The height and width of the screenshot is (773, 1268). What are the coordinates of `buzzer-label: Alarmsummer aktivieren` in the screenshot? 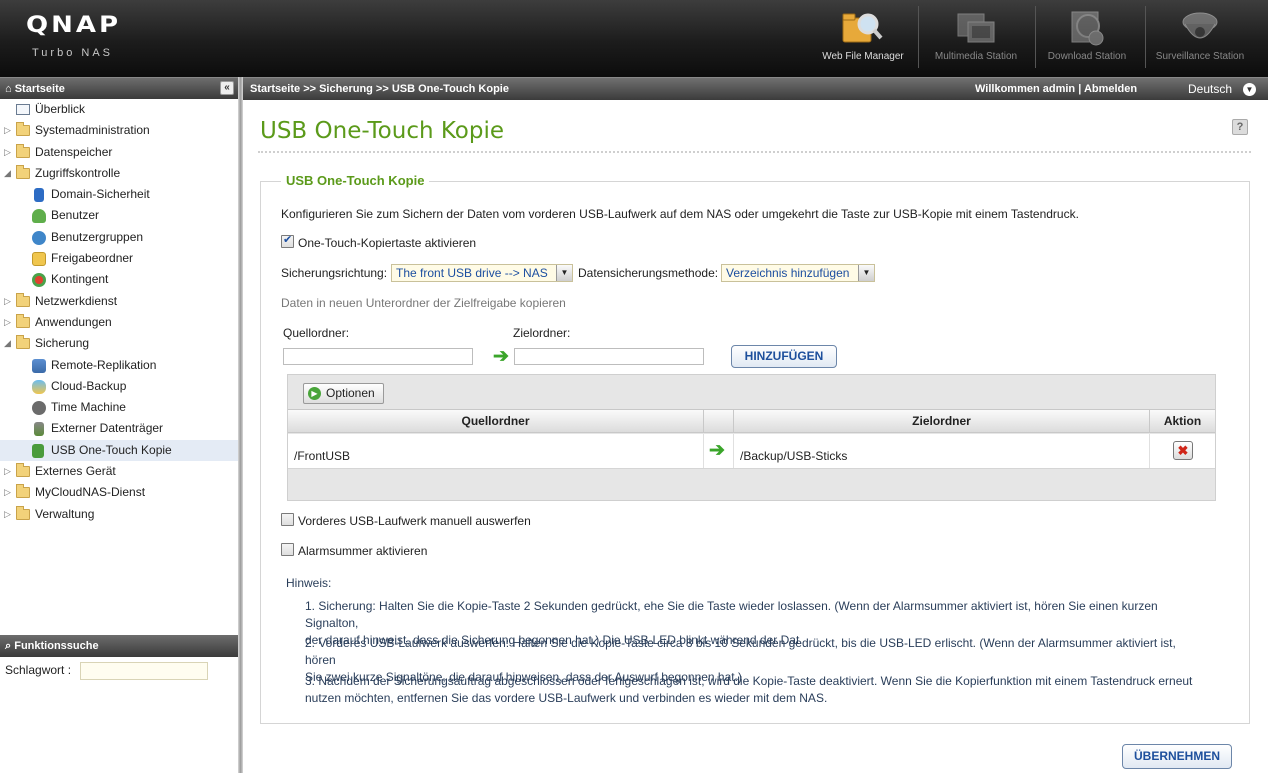 It's located at (363, 551).